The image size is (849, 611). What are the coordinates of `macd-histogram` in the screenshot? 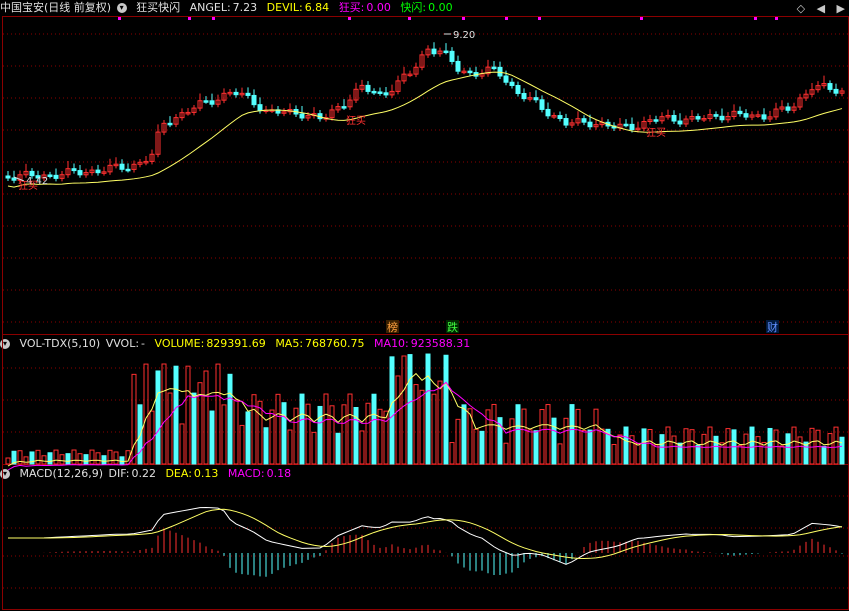 It's located at (443, 552).